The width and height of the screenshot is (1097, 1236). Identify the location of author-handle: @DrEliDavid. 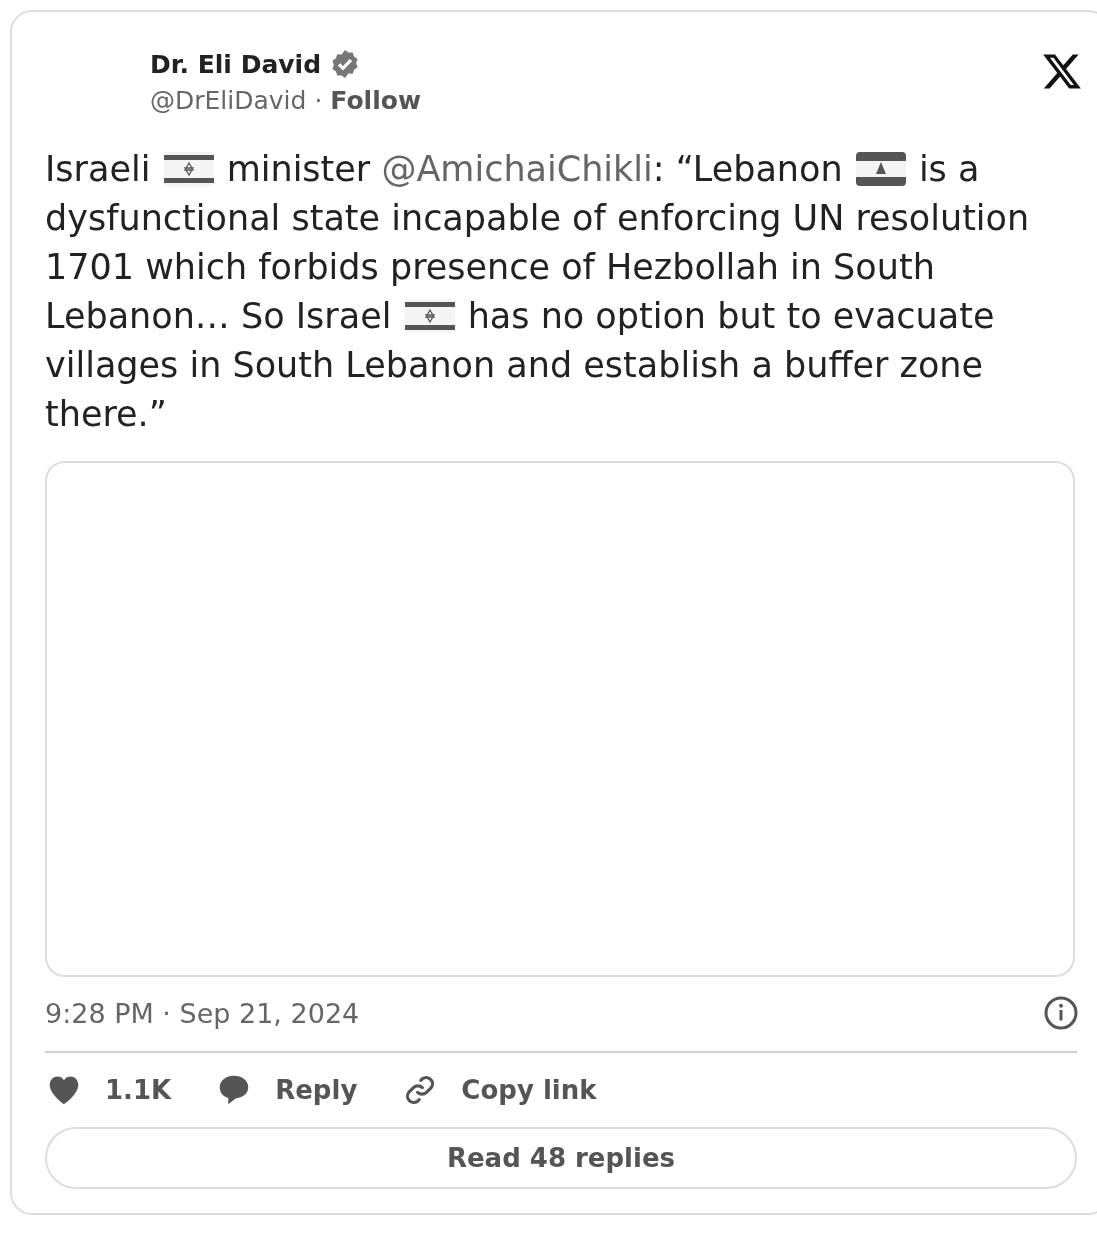
(228, 100).